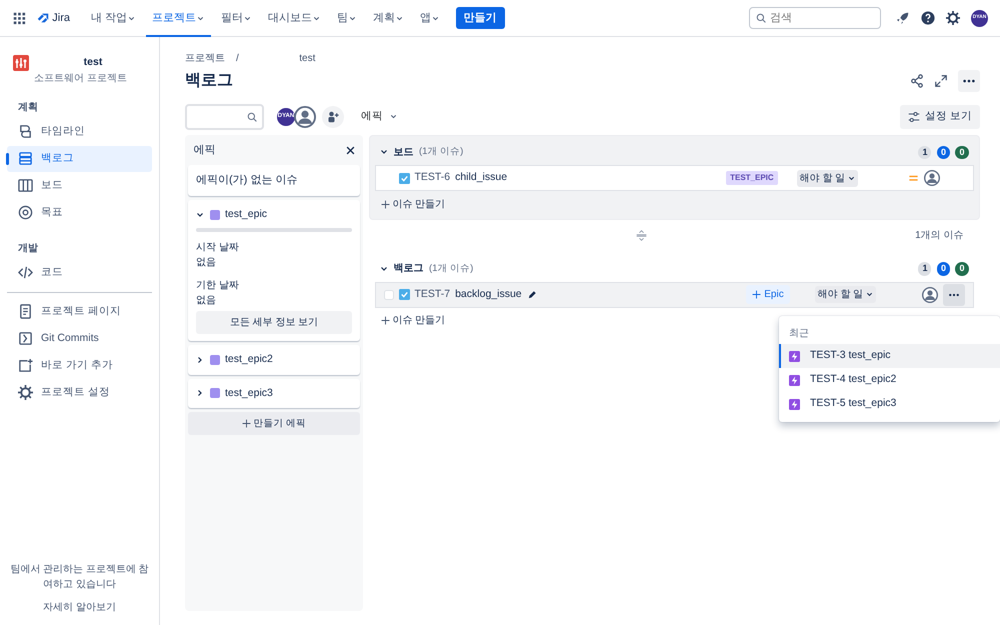  I want to click on field-label: 기한 날짜, so click(218, 286).